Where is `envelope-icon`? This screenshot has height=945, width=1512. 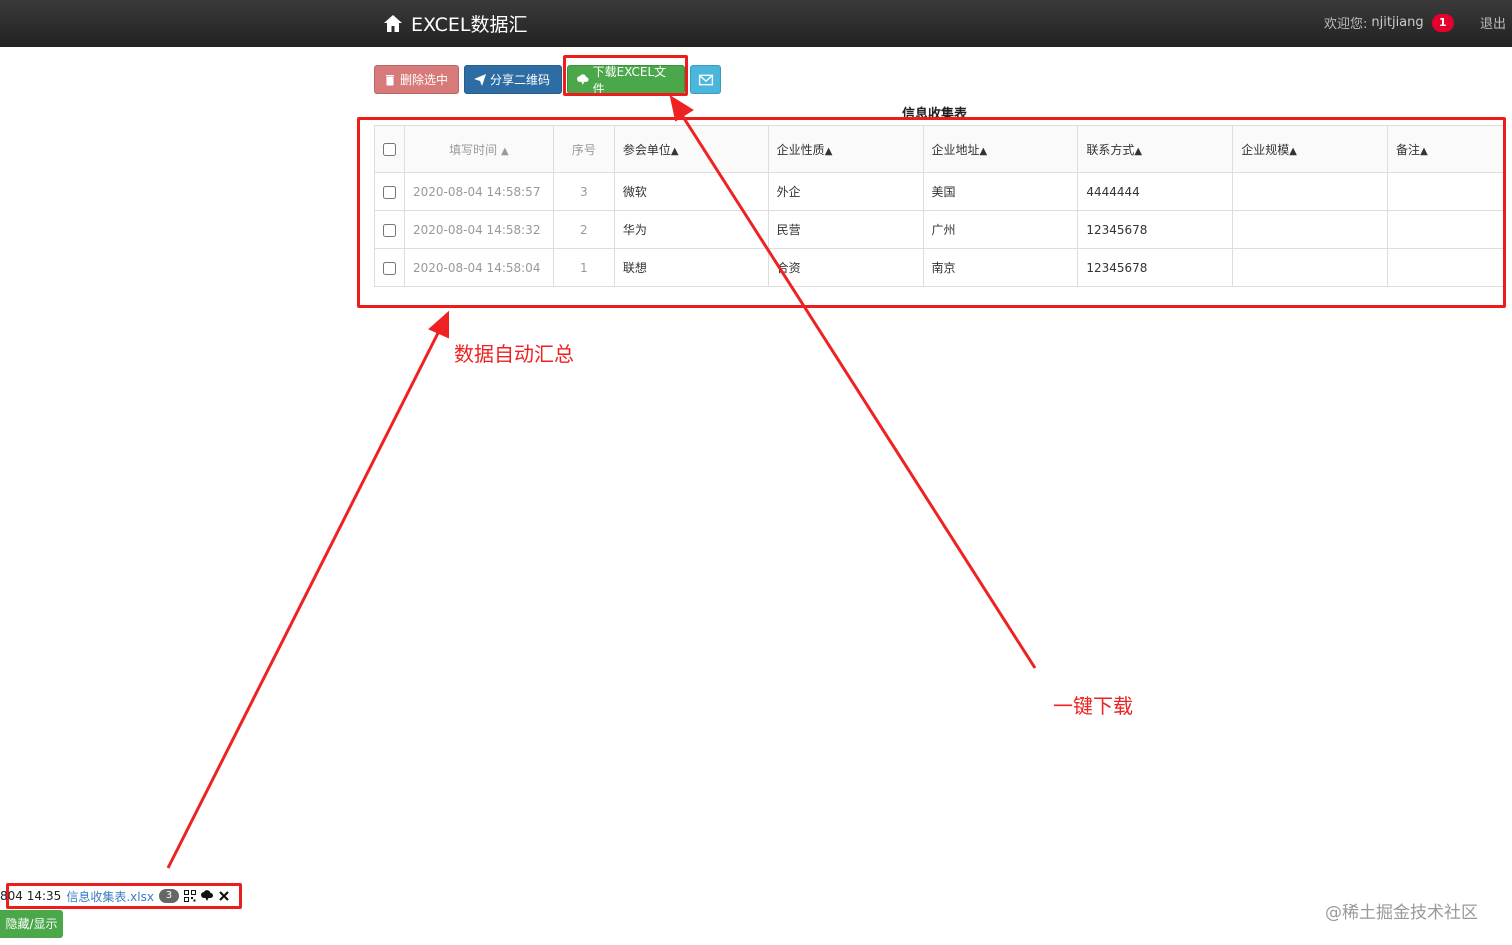
envelope-icon is located at coordinates (705, 79).